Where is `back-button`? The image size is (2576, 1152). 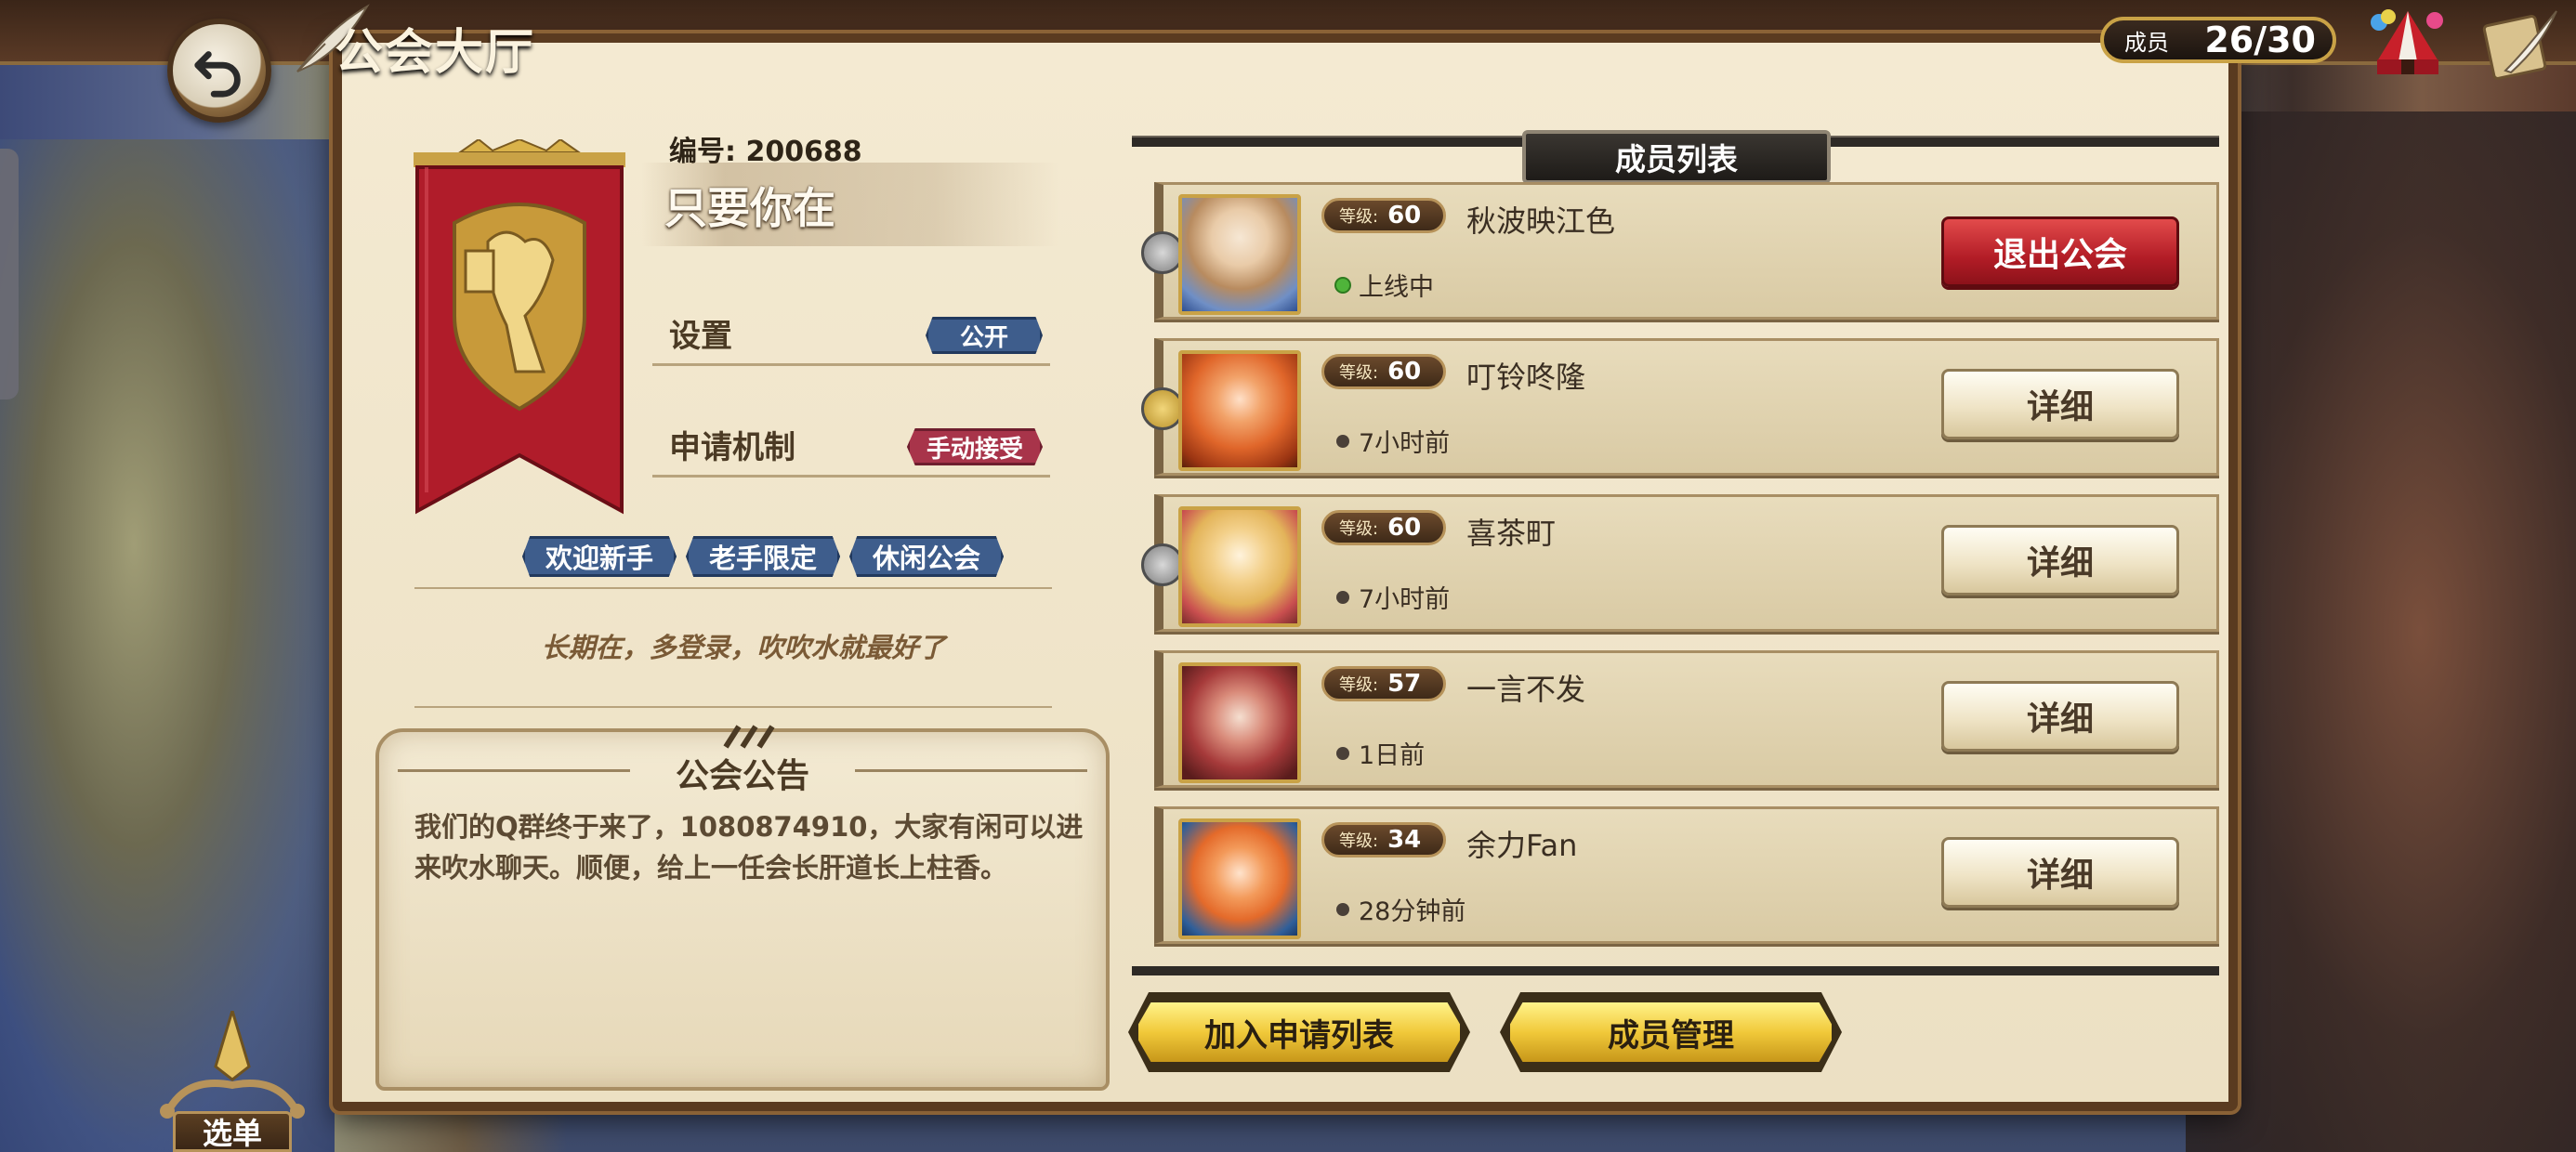 back-button is located at coordinates (219, 71).